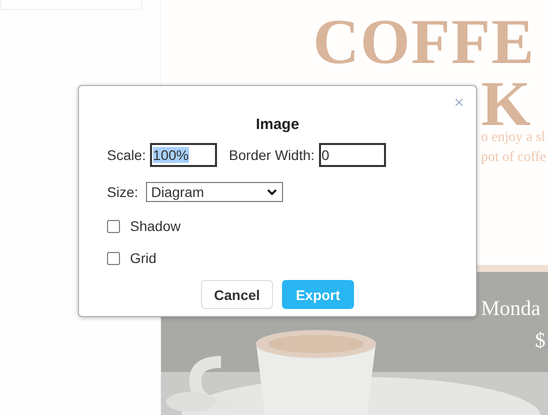 The width and height of the screenshot is (548, 415). Describe the element at coordinates (237, 294) in the screenshot. I see `cancel-button: Cancel` at that location.